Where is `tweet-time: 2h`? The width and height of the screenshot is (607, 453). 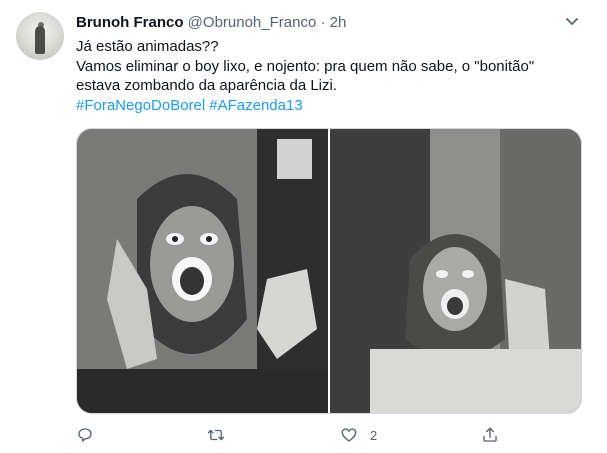 tweet-time: 2h is located at coordinates (338, 22).